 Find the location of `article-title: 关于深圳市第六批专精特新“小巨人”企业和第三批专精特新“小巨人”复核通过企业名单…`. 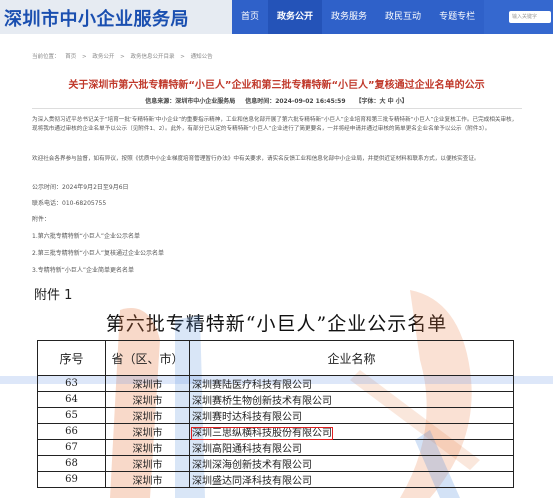

article-title: 关于深圳市第六批专精特新“小巨人”企业和第三批专精特新“小巨人”复核通过企业名单… is located at coordinates (276, 85).